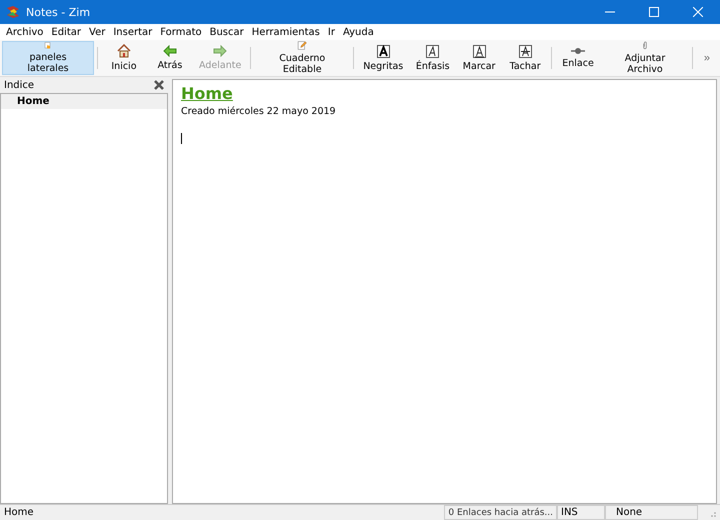 The height and width of the screenshot is (520, 720). Describe the element at coordinates (13, 12) in the screenshot. I see `app-logo-icon` at that location.